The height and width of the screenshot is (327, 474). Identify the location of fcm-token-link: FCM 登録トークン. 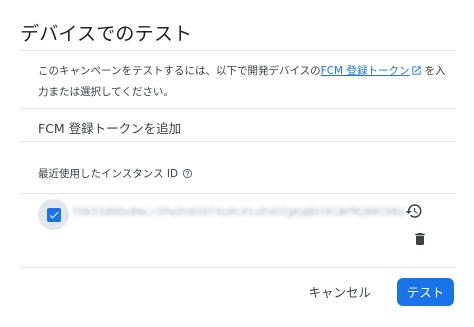
(365, 71).